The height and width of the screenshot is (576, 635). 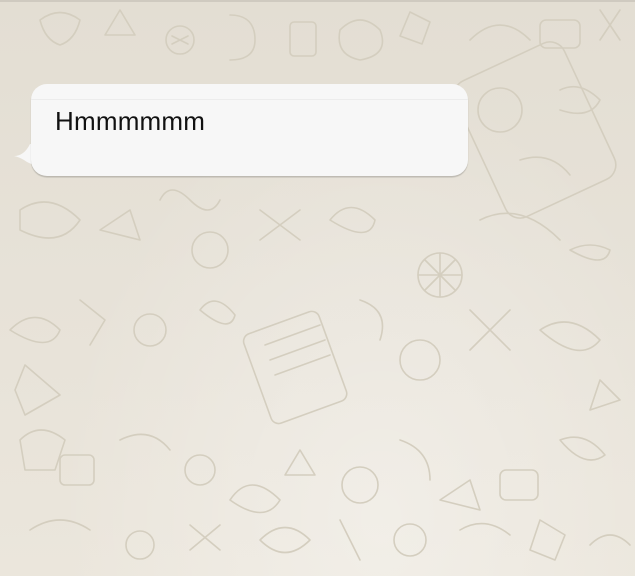 What do you see at coordinates (249, 130) in the screenshot?
I see `message-bubble: Hmmmmmm` at bounding box center [249, 130].